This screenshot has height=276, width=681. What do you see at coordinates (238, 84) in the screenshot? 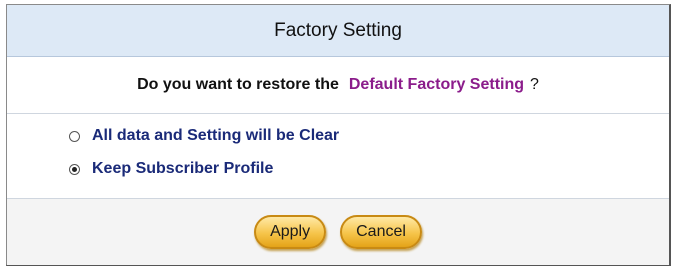
I see `question-prefix: Do you want to restore the` at bounding box center [238, 84].